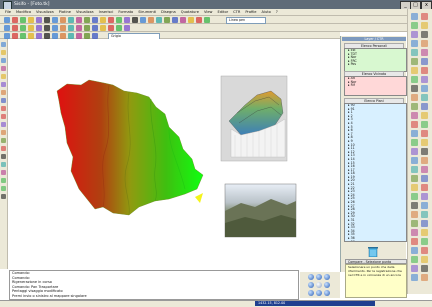 This screenshot has width=432, height=307. What do you see at coordinates (377, 240) in the screenshot?
I see `layer-list-item: ▸ 37` at bounding box center [377, 240].